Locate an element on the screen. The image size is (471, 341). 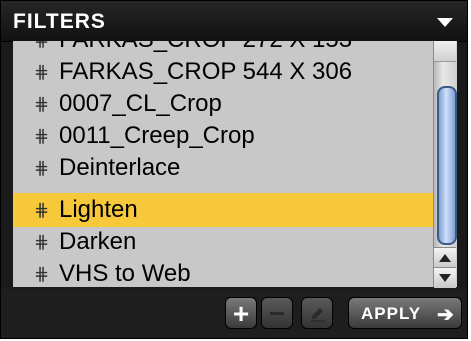
panel-toolbar: + − APPLY ➔ is located at coordinates (234, 313).